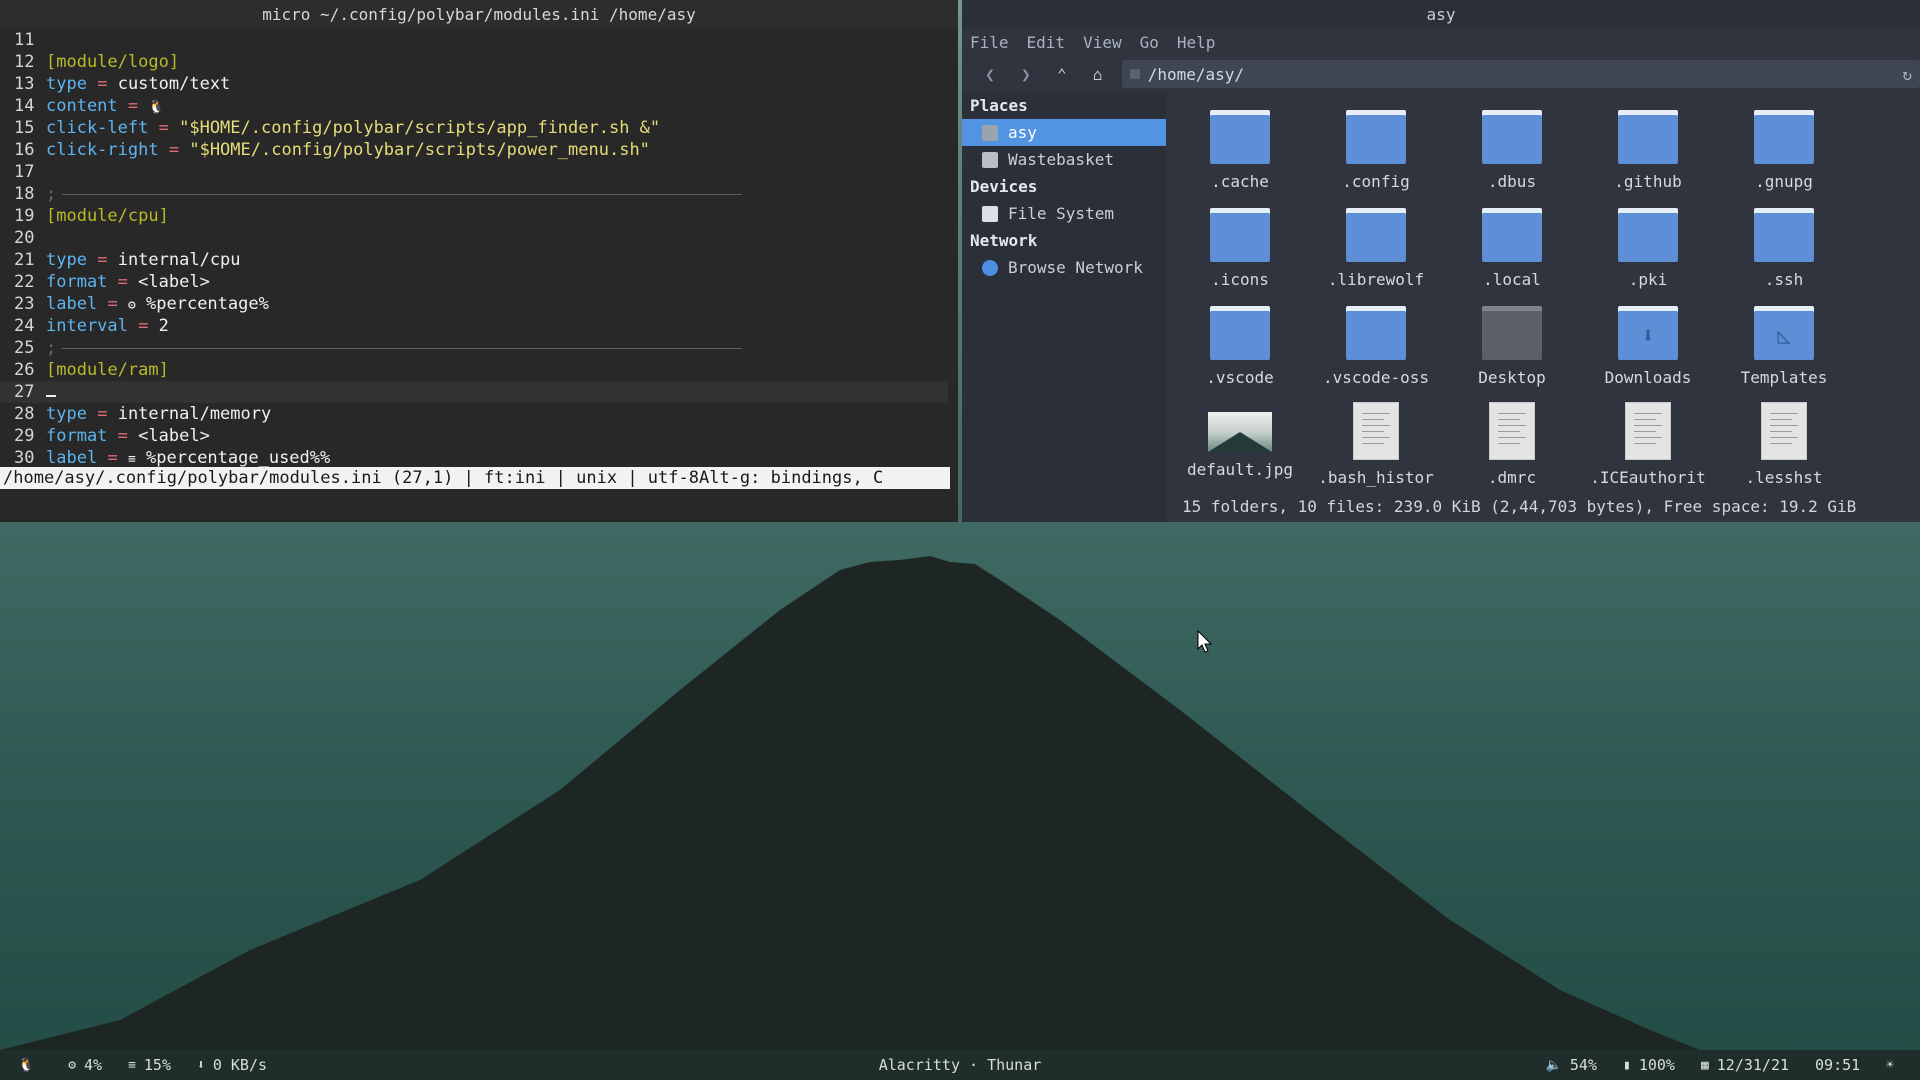 This screenshot has height=1080, width=1920. Describe the element at coordinates (1046, 42) in the screenshot. I see `menu-edit: Edit` at that location.